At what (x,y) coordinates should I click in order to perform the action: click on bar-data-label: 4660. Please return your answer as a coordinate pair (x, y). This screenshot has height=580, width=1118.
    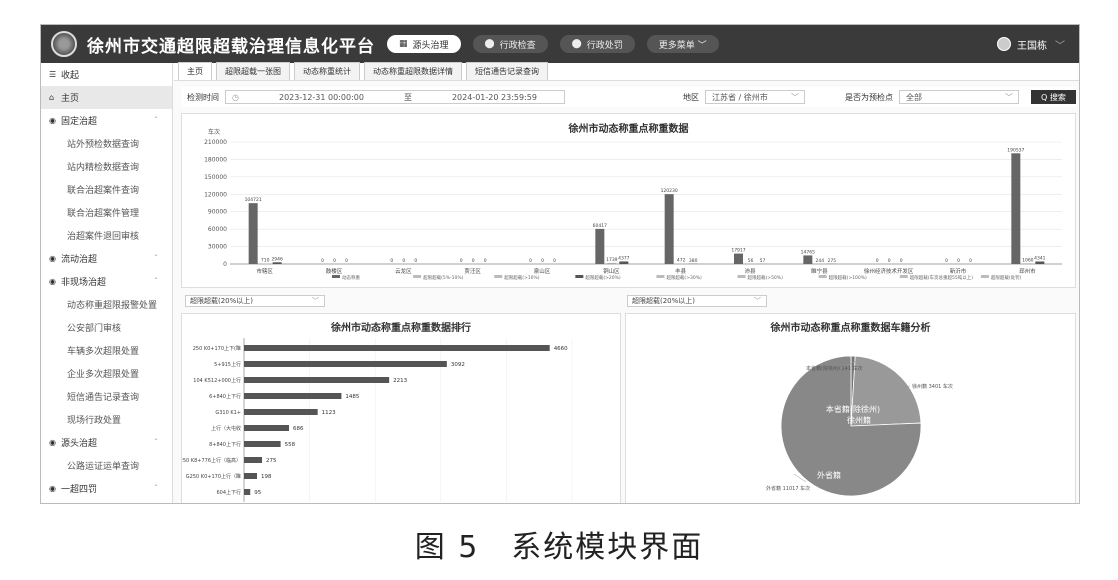
    Looking at the image, I should click on (561, 349).